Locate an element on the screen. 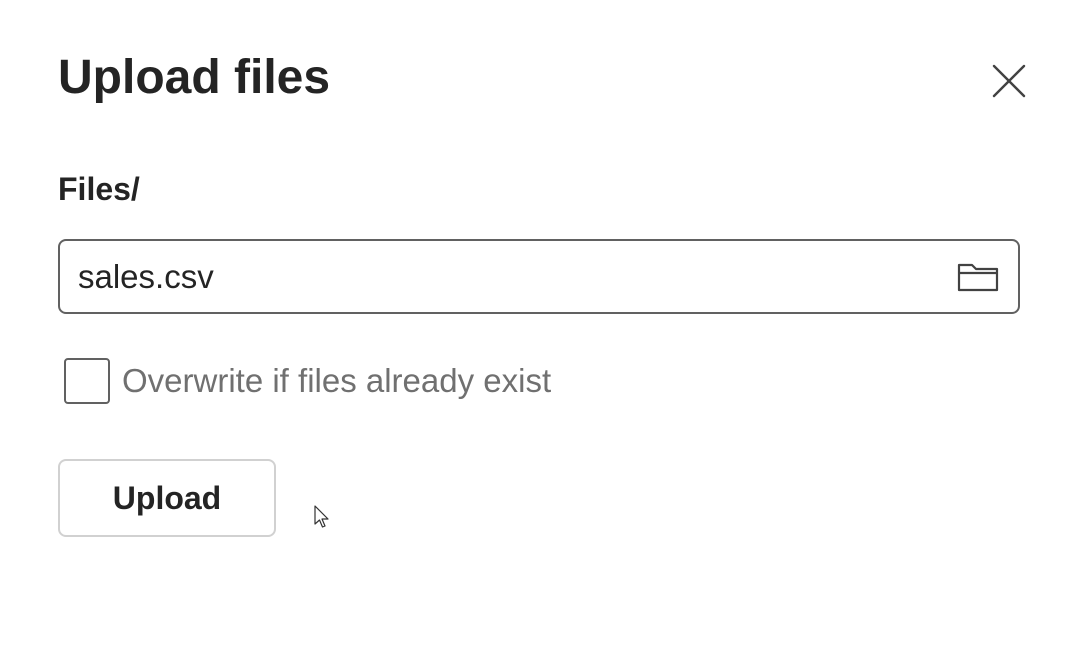 This screenshot has width=1075, height=656. overwrite-checkbox is located at coordinates (87, 381).